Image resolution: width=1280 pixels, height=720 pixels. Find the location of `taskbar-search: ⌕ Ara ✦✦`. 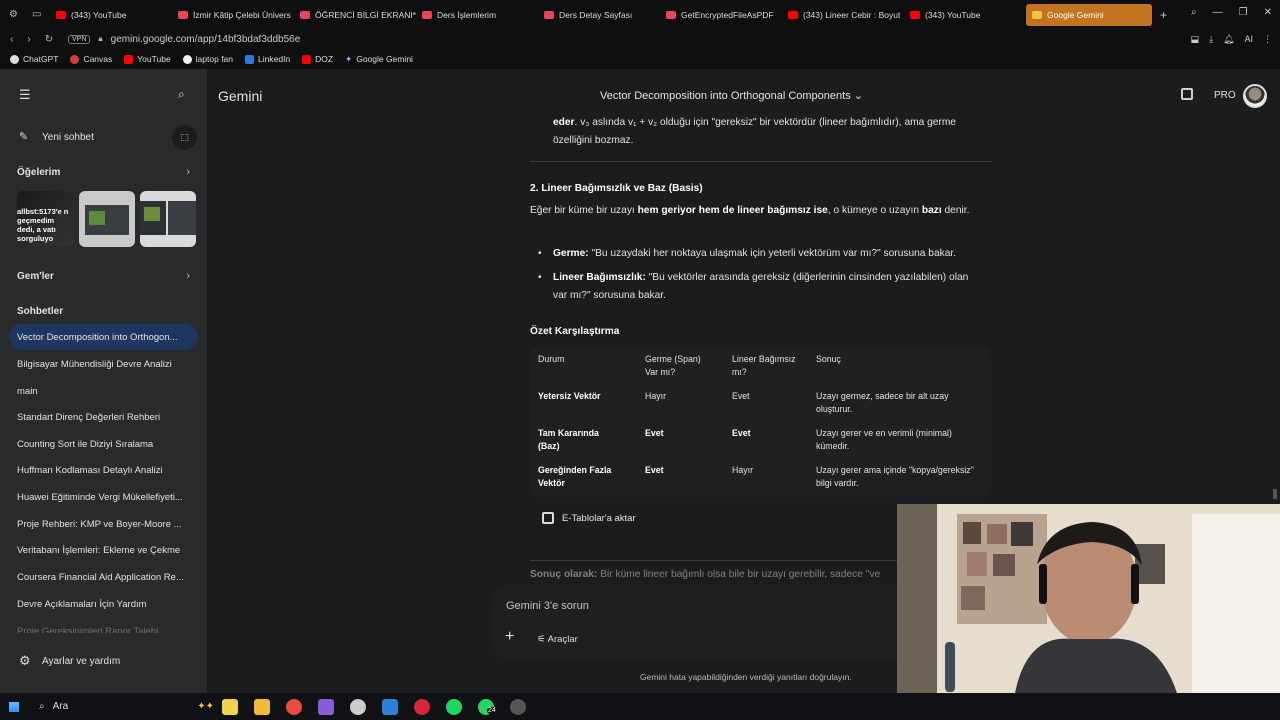

taskbar-search: ⌕ Ara ✦✦ is located at coordinates (126, 706).